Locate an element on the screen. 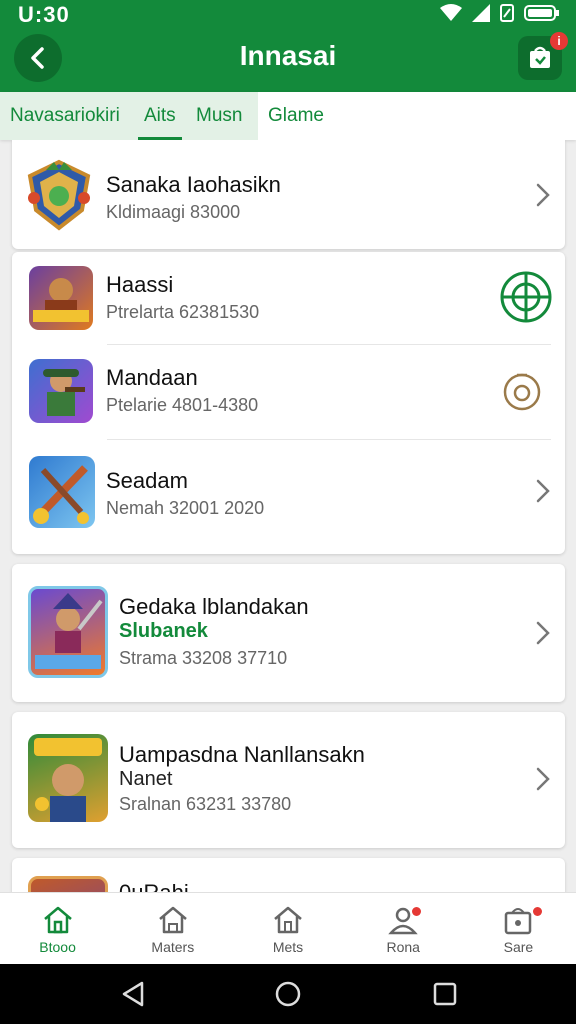  app-bar: U:30 Innasai i is located at coordinates (288, 46).